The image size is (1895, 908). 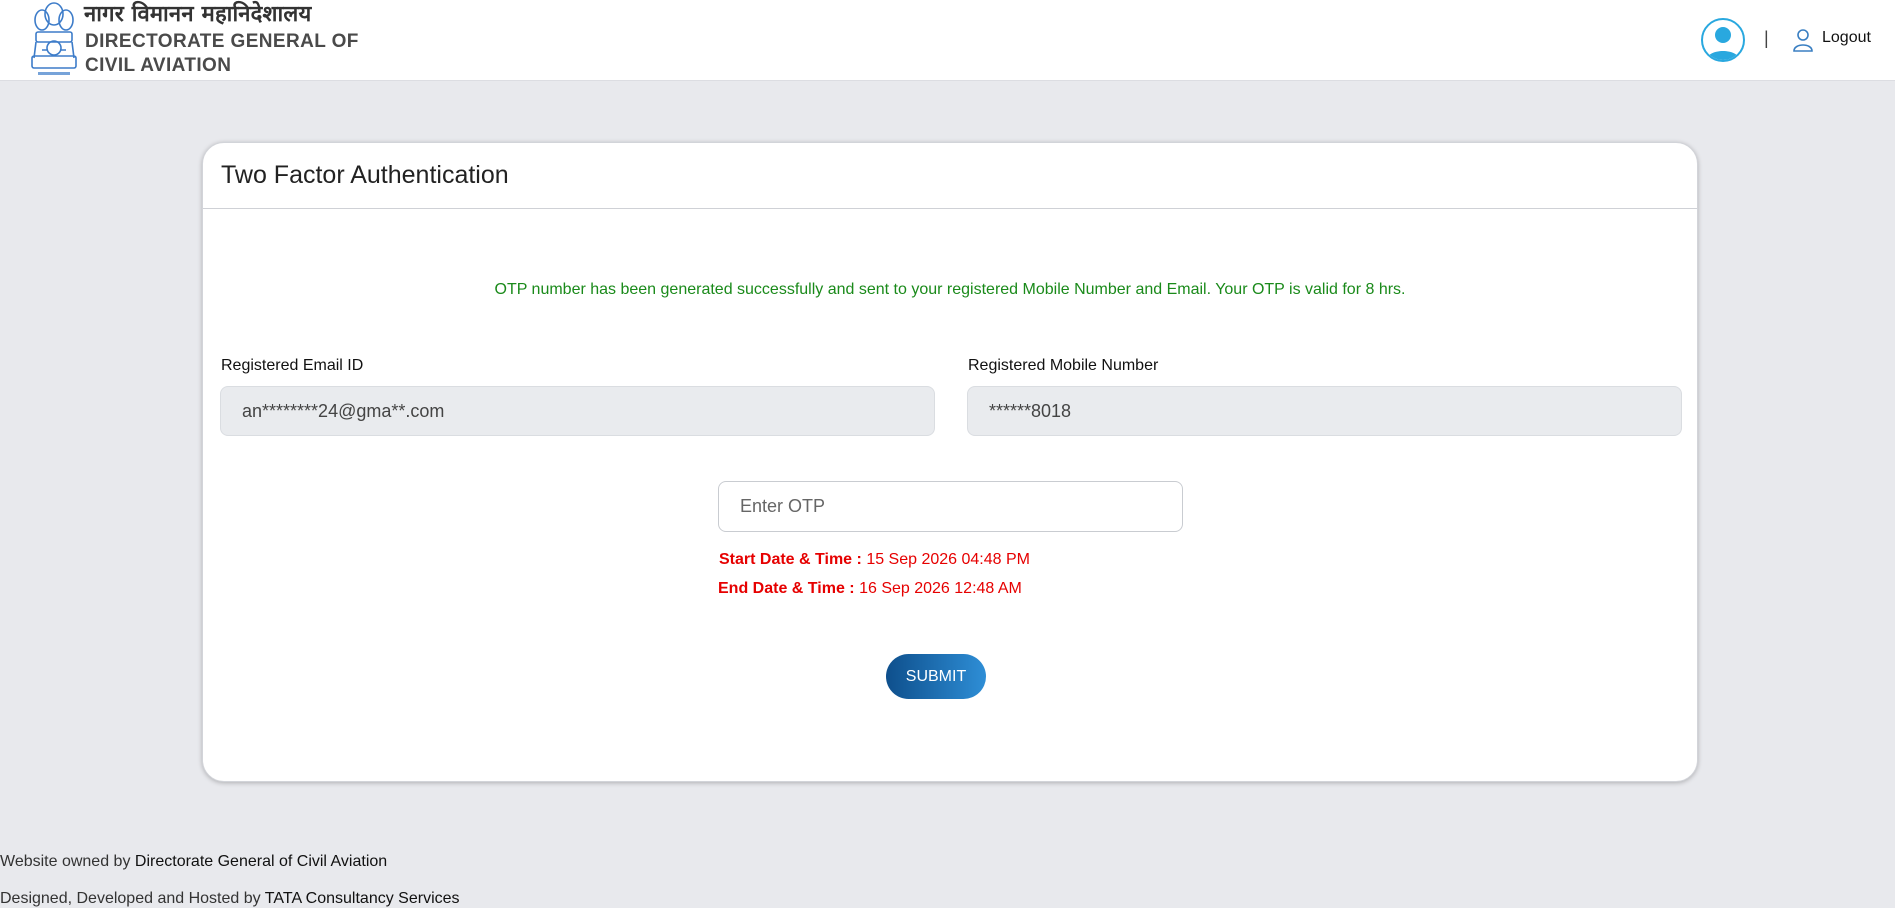 I want to click on submit-button: SUBMIT, so click(x=936, y=676).